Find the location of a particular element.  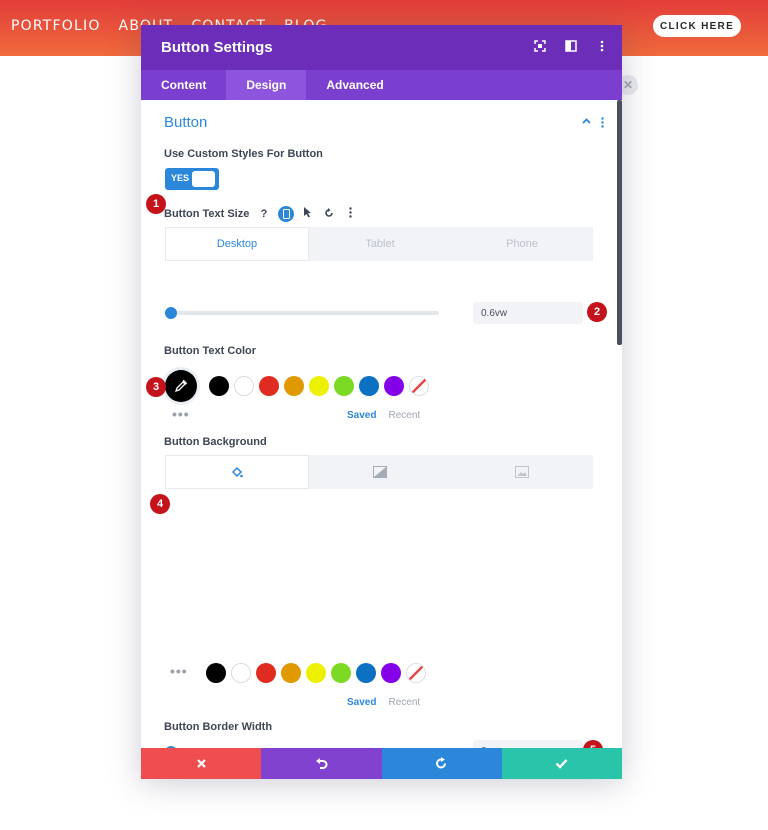

step-badge-5: 5 is located at coordinates (593, 744).